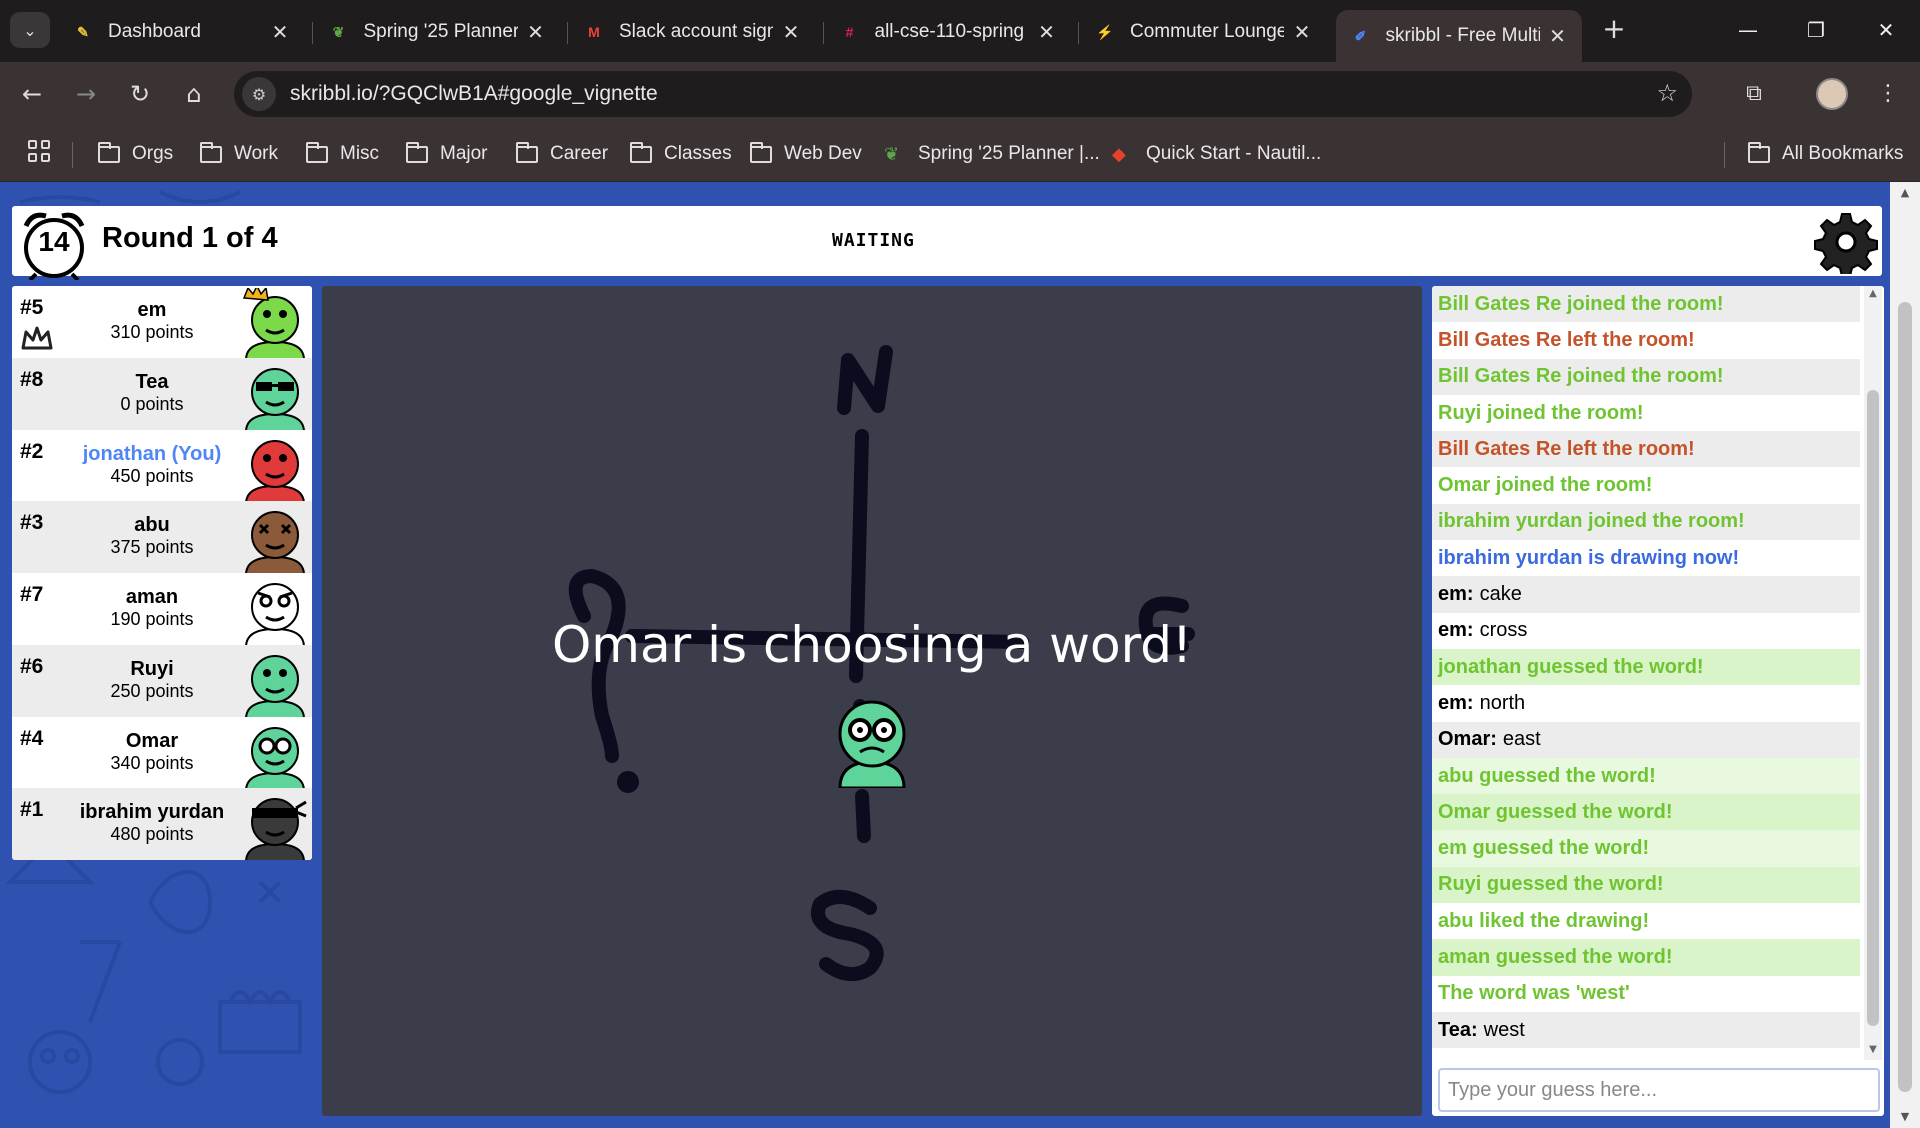 Image resolution: width=1920 pixels, height=1128 pixels. I want to click on pencil-icon: ✐, so click(1360, 35).